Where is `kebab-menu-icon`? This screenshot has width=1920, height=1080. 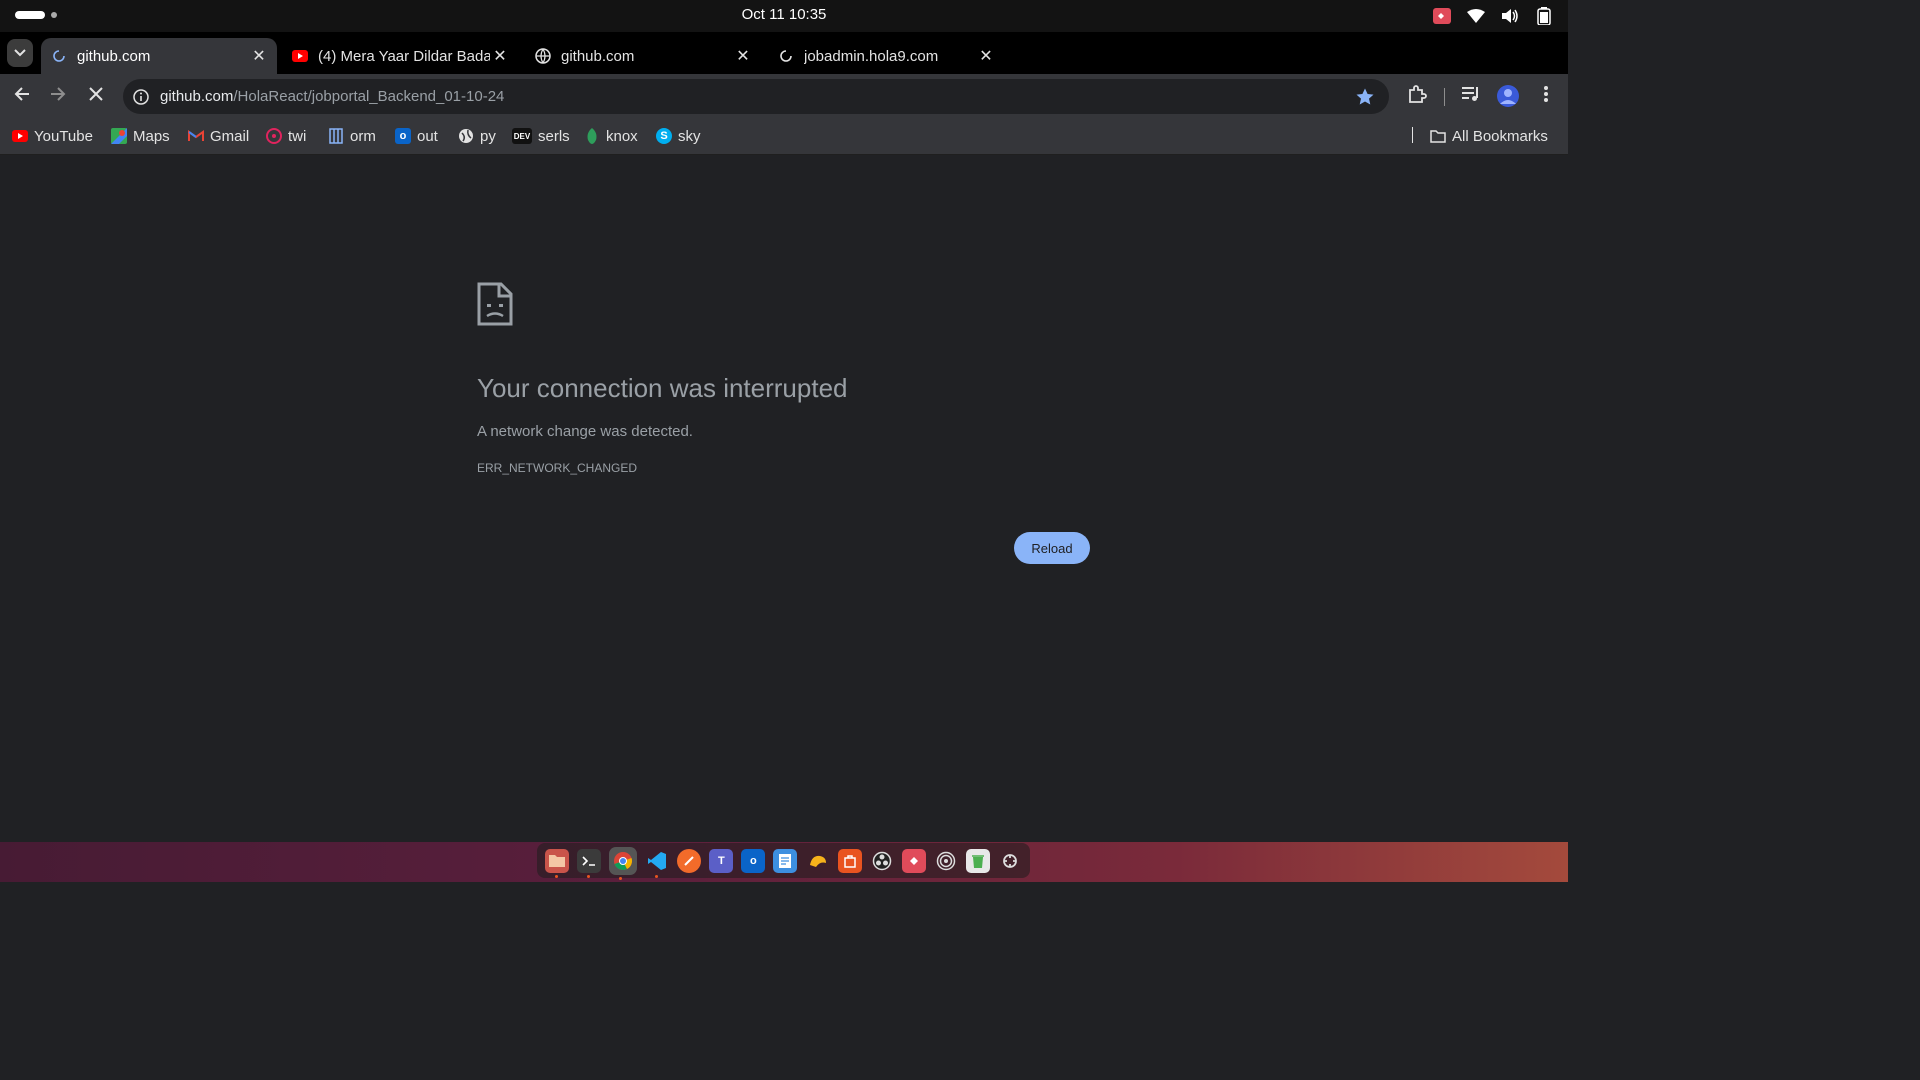
kebab-menu-icon is located at coordinates (1546, 96).